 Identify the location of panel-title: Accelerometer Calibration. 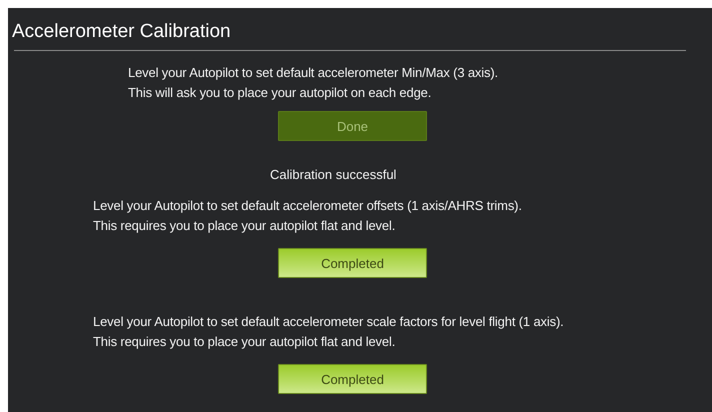
(121, 32).